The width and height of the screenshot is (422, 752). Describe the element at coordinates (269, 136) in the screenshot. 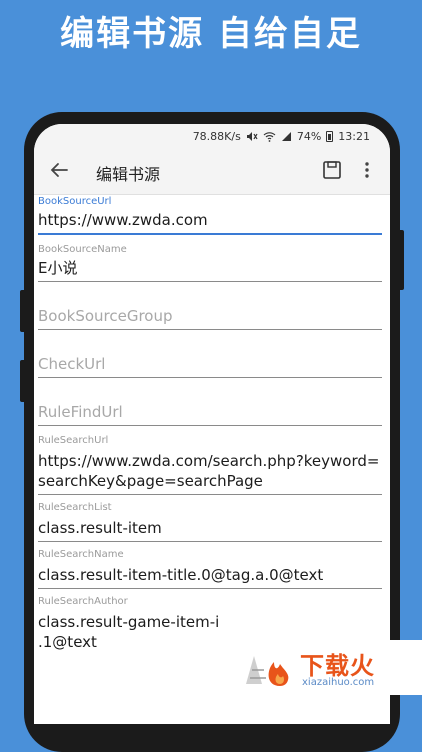

I see `wifi-icon` at that location.